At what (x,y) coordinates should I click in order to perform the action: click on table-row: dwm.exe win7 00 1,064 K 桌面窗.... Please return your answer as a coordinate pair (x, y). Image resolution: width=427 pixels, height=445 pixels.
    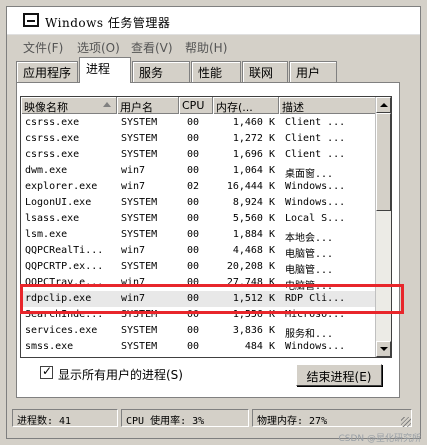
    Looking at the image, I should click on (198, 171).